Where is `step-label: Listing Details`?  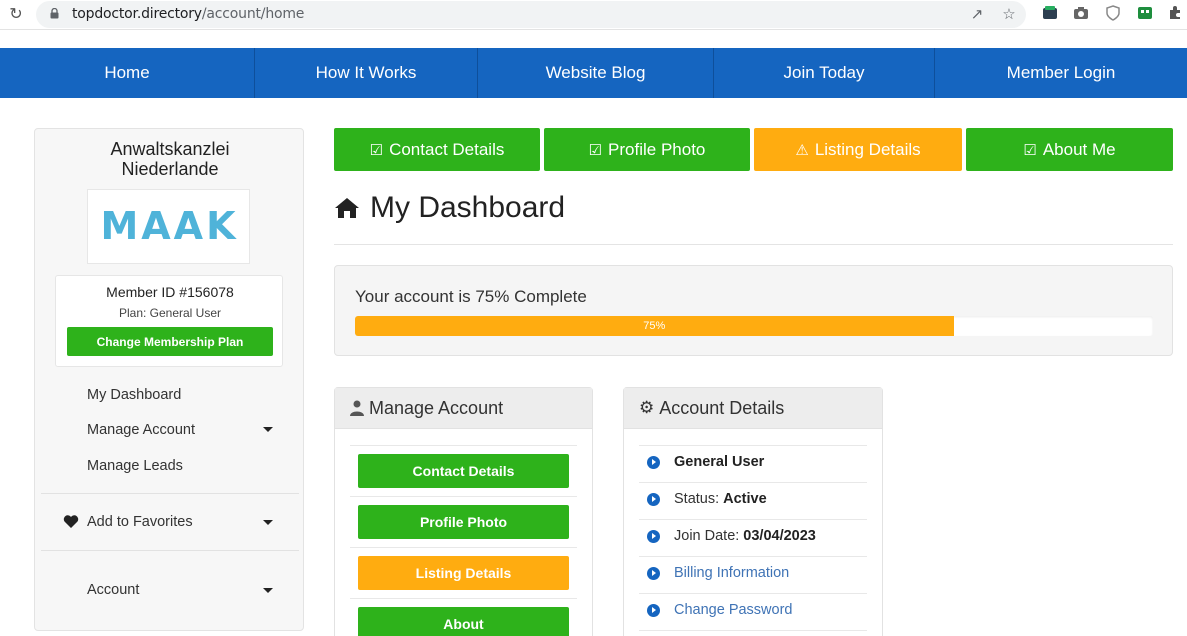
step-label: Listing Details is located at coordinates (867, 149).